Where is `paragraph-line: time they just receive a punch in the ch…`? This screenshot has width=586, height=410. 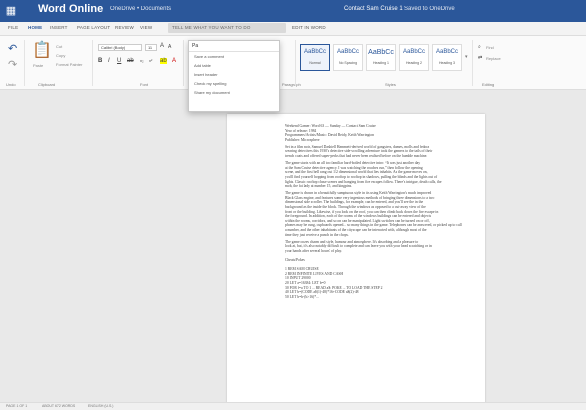 paragraph-line: time they just receive a punch in the ch… is located at coordinates (317, 234).